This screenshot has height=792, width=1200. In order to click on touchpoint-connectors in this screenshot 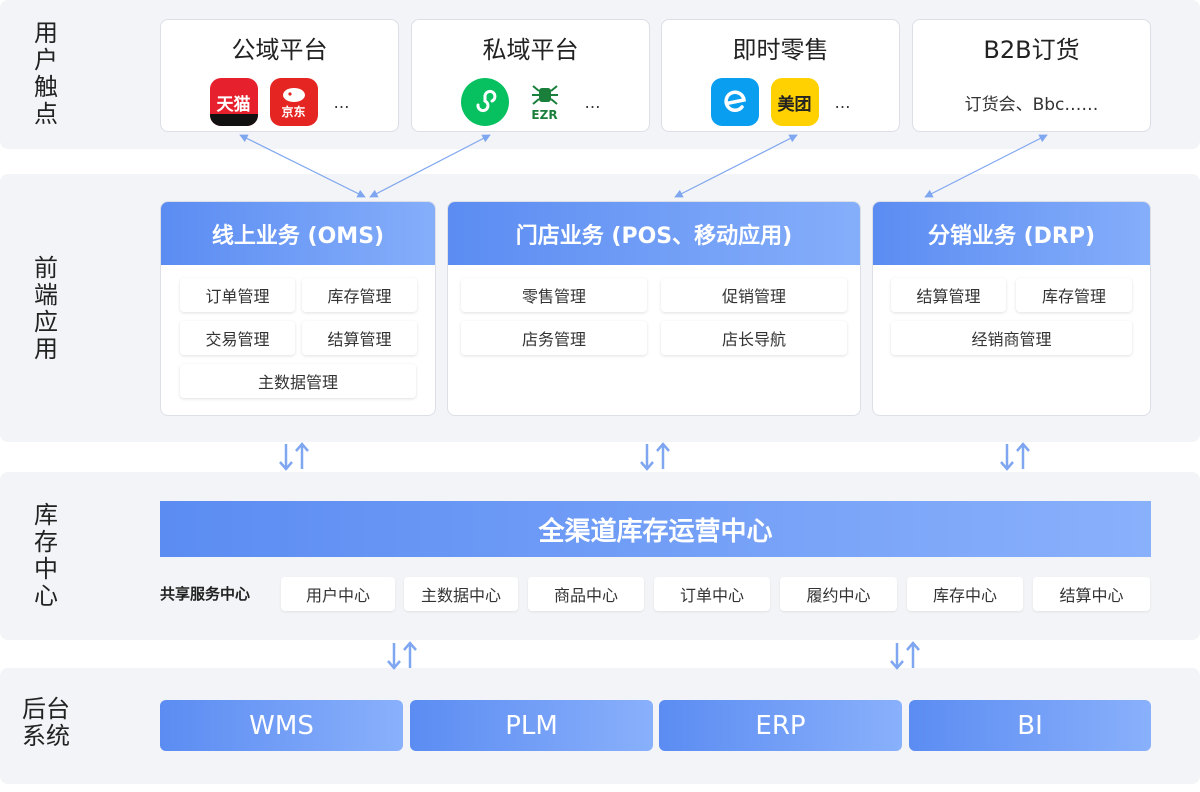, I will do `click(643, 166)`.